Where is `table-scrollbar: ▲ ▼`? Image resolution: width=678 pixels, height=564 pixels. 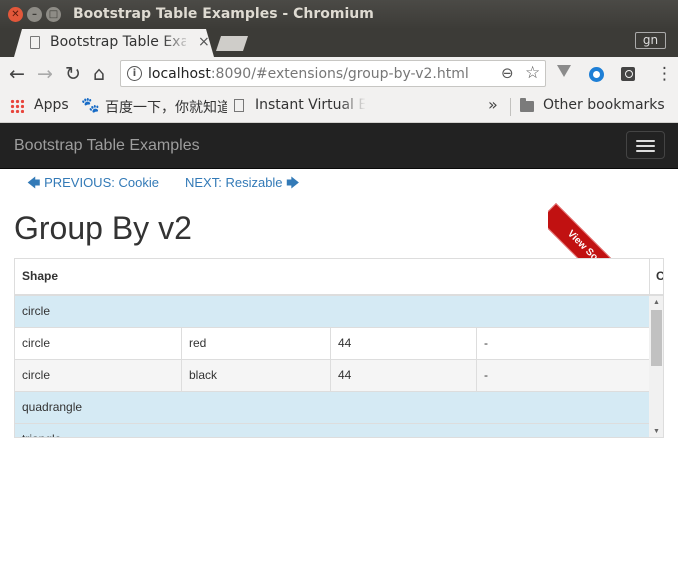
table-scrollbar: ▲ ▼ is located at coordinates (656, 366).